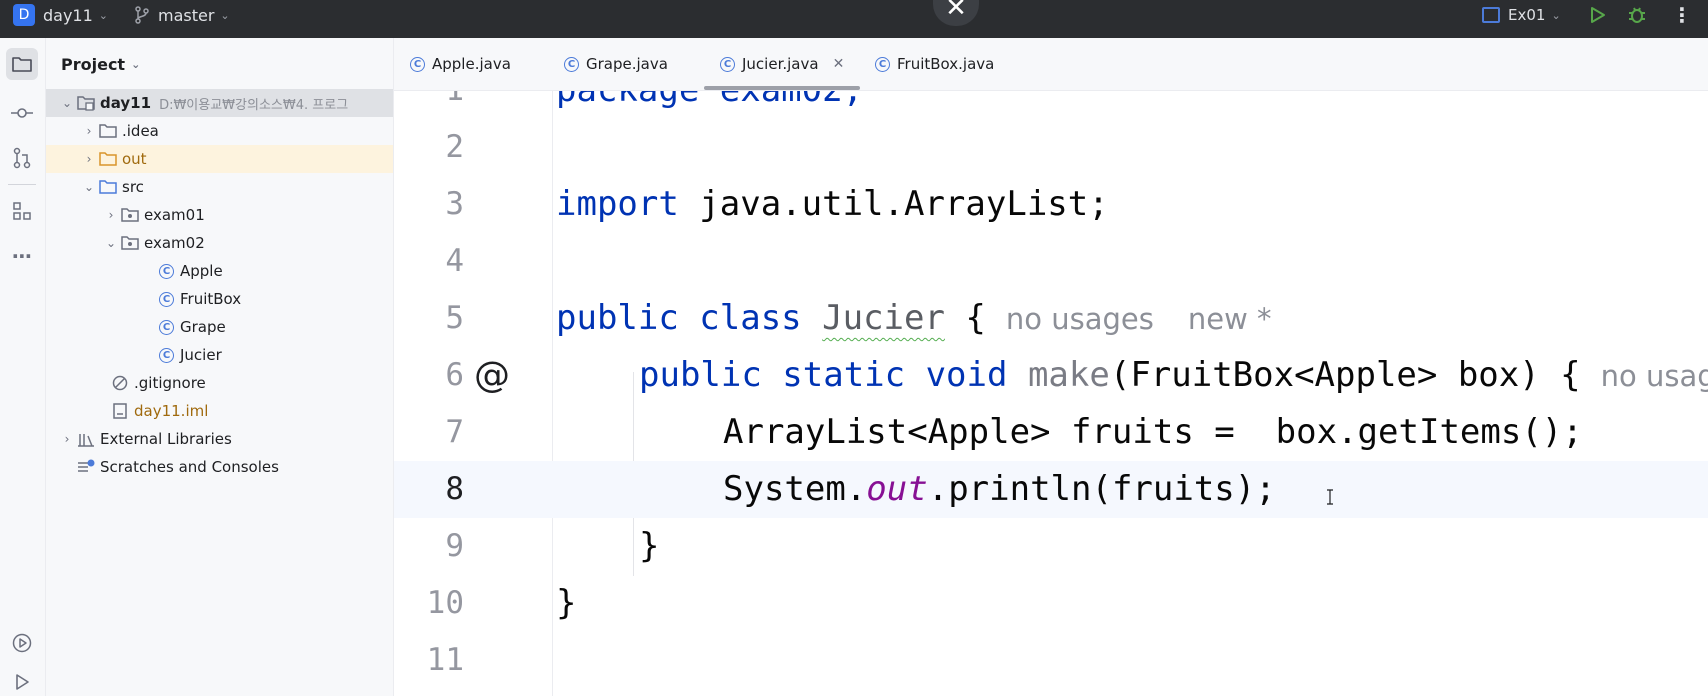  Describe the element at coordinates (219, 215) in the screenshot. I see `tree-item-exam01: › exam01` at that location.